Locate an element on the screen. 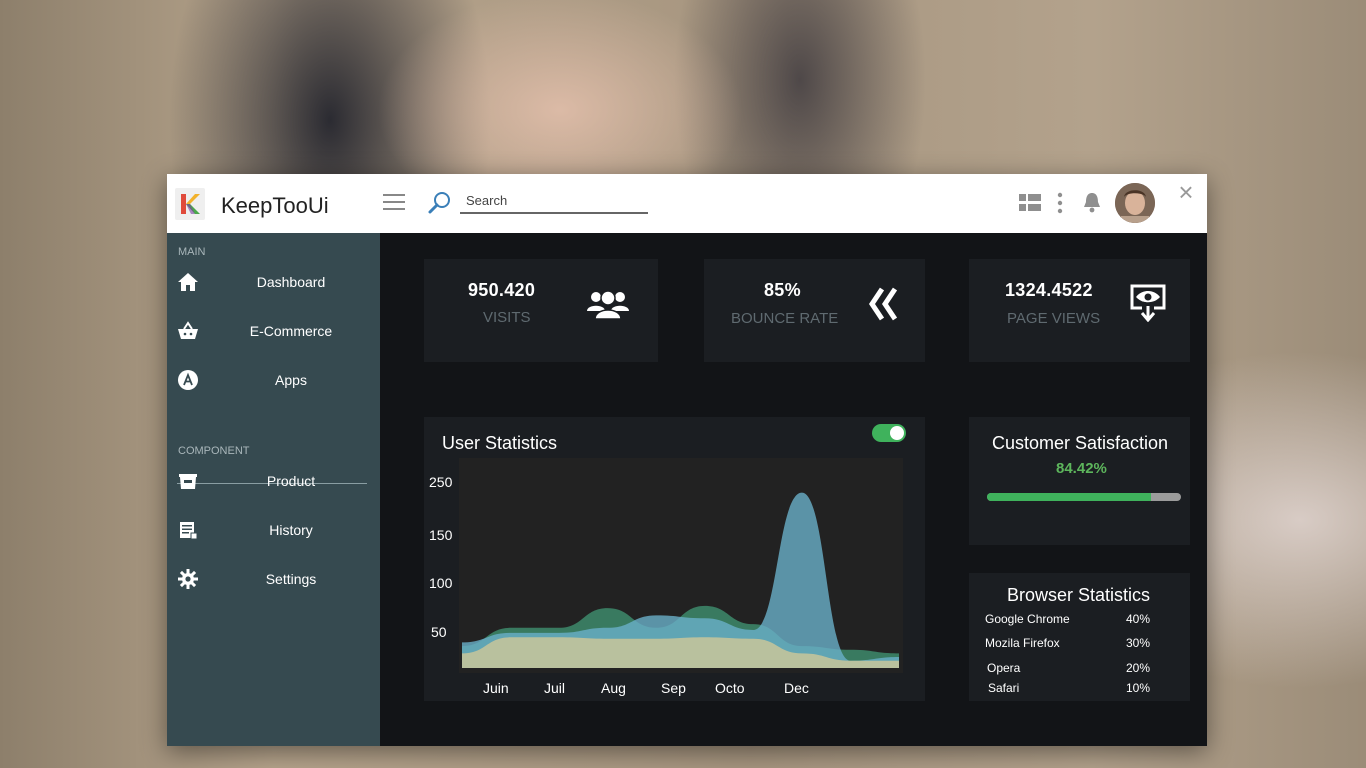  stat-label: PAGE VIEWS is located at coordinates (1054, 318).